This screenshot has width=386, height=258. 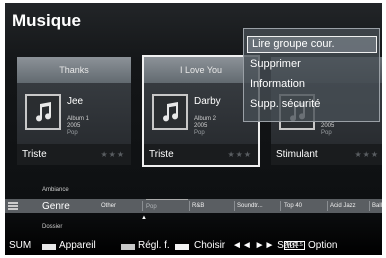 What do you see at coordinates (285, 104) in the screenshot?
I see `menu-item-safe-remove: Supp. sécurité` at bounding box center [285, 104].